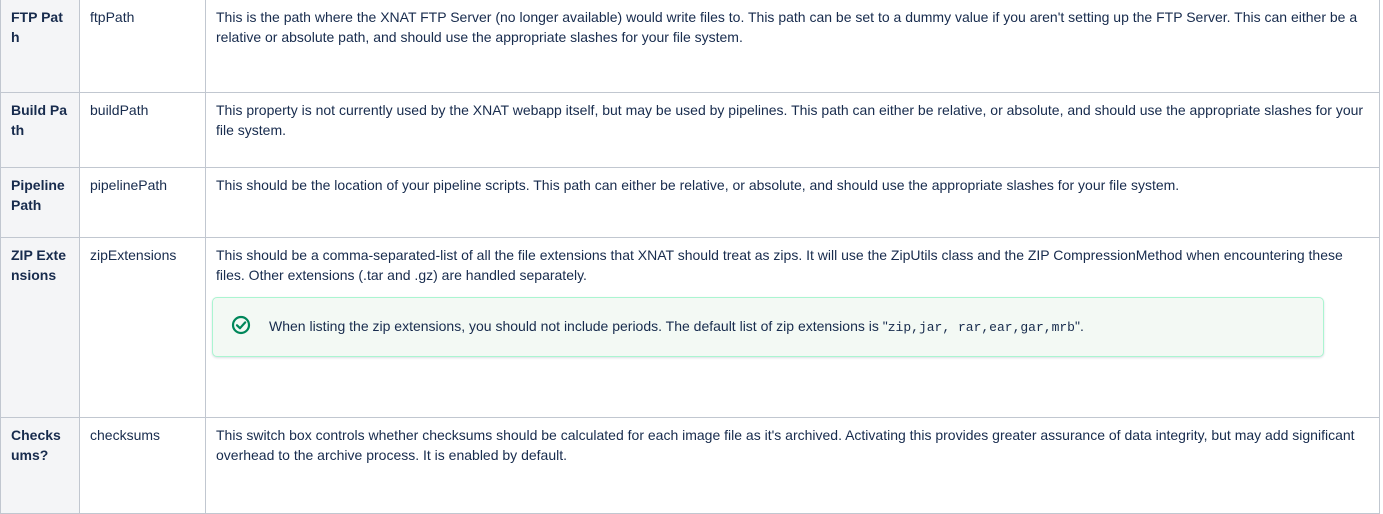 This screenshot has width=1383, height=514. I want to click on property-name: FTP Path, so click(40, 46).